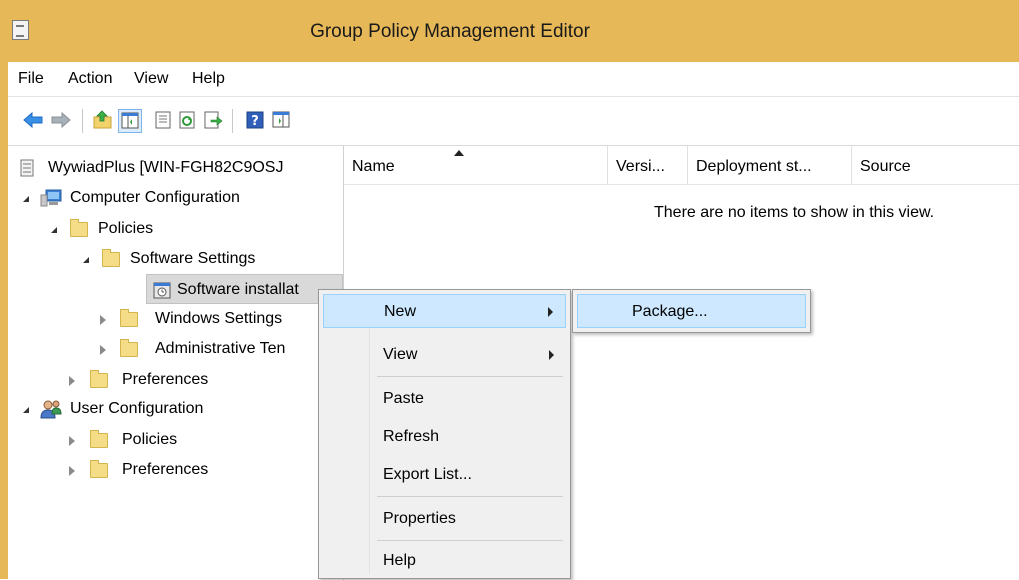 The width and height of the screenshot is (1019, 580). What do you see at coordinates (165, 379) in the screenshot?
I see `tree-label-preferences: Preferences` at bounding box center [165, 379].